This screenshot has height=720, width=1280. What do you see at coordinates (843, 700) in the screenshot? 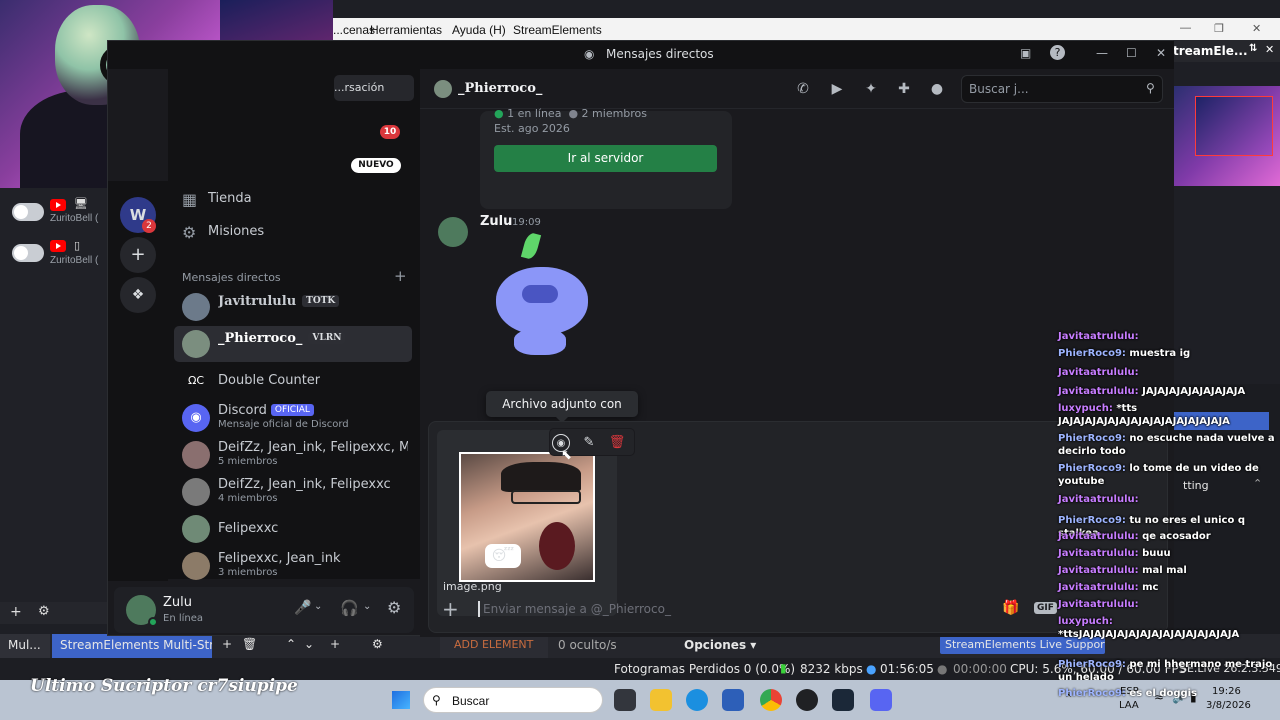
I see `steam-icon` at bounding box center [843, 700].